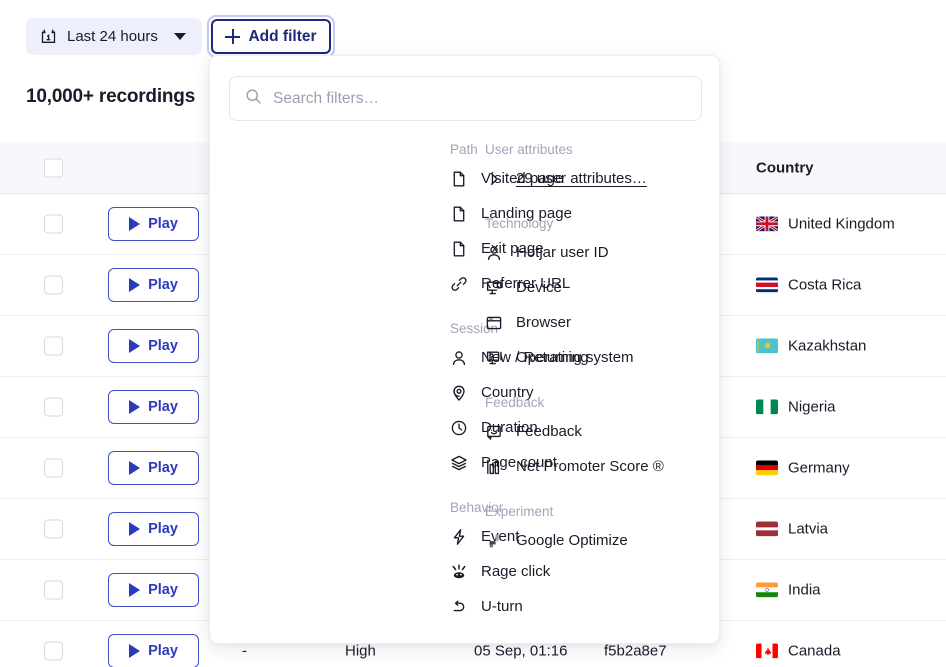 The image size is (946, 667). I want to click on row-cell-country: Canada, so click(798, 651).